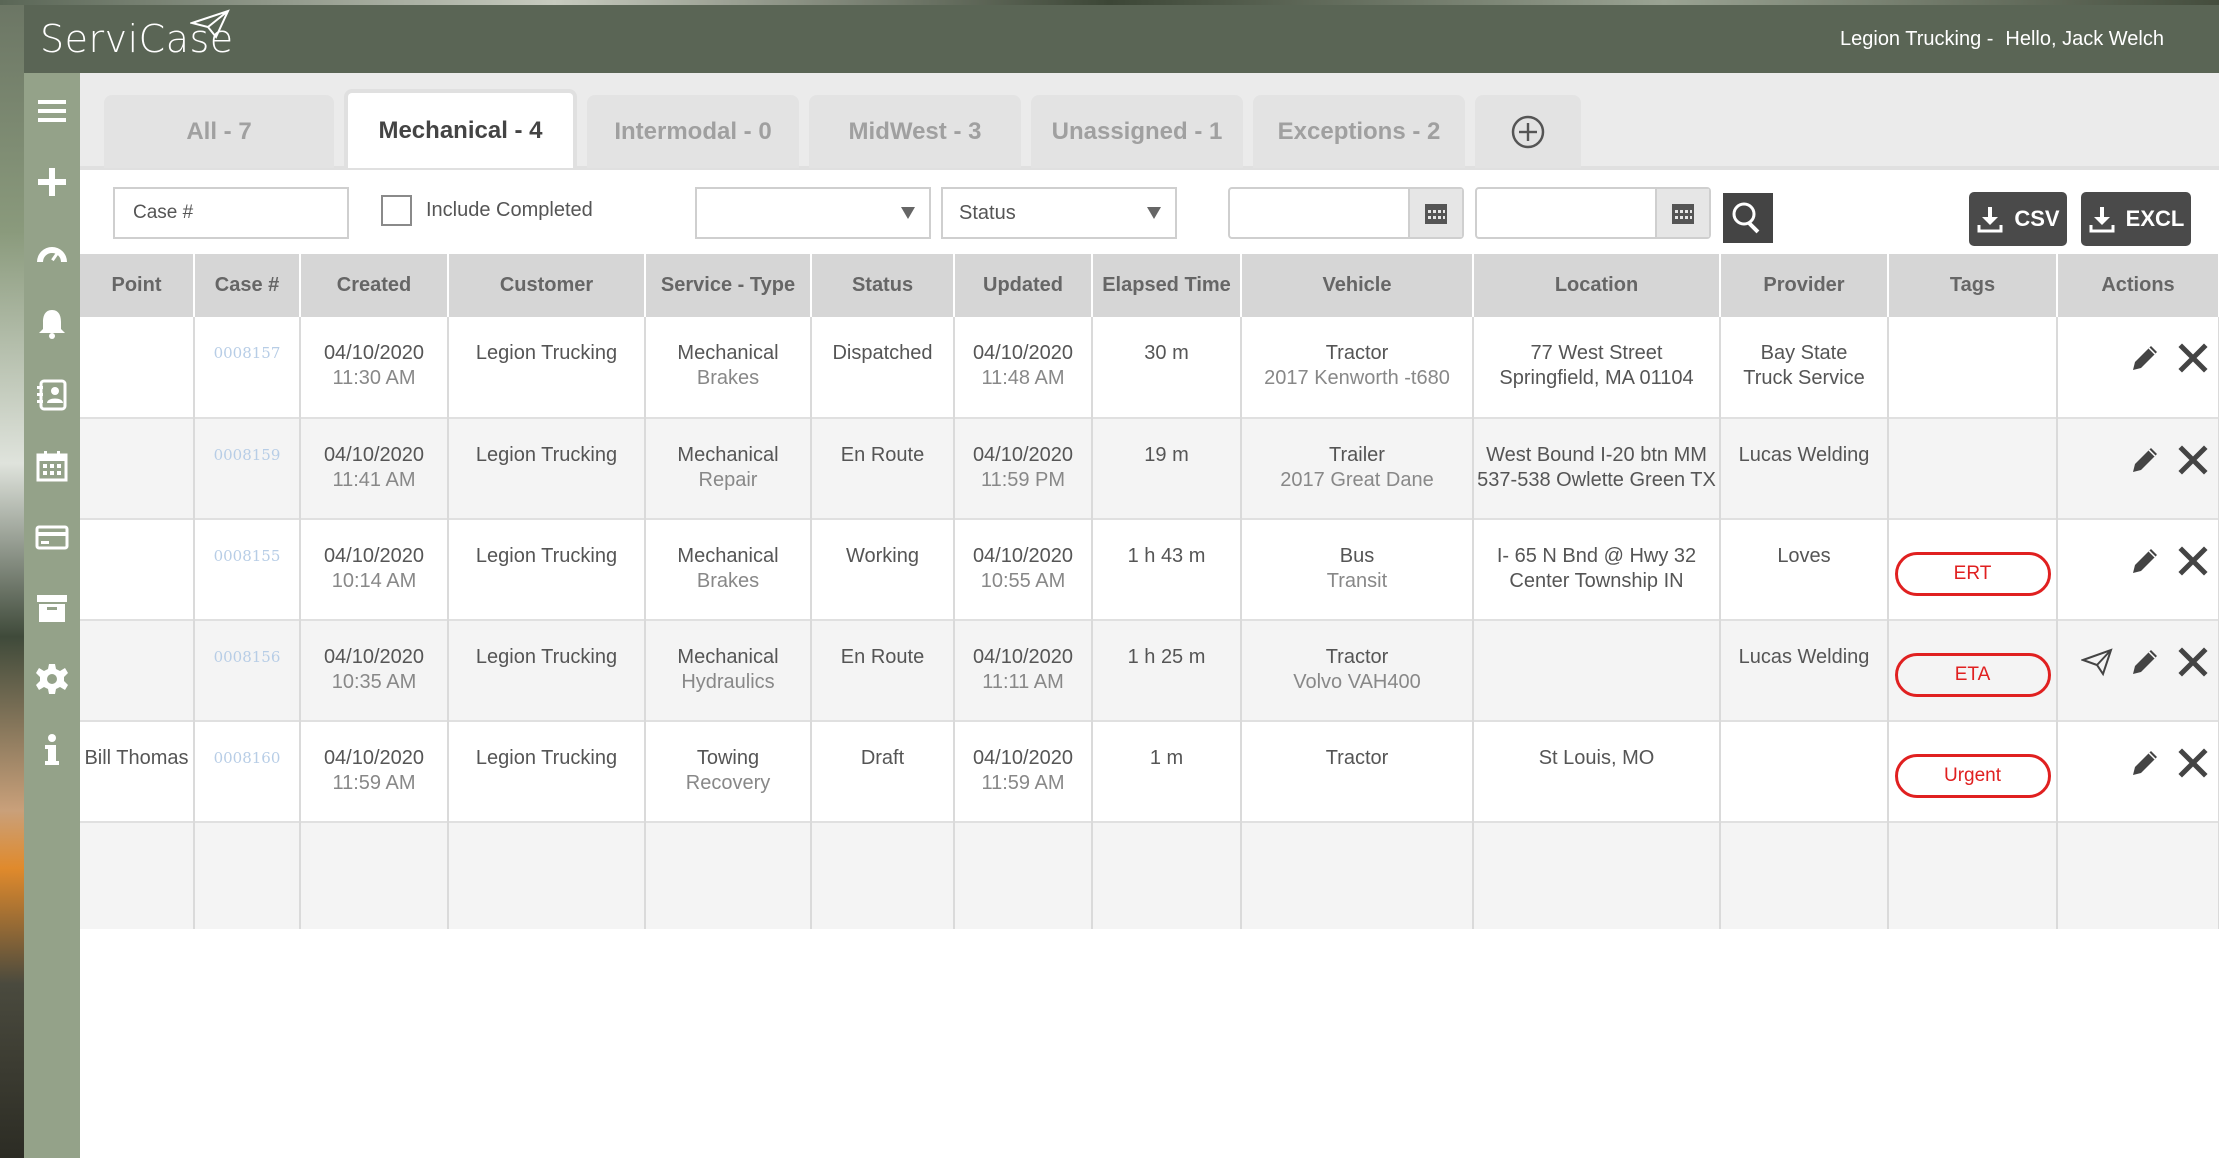 This screenshot has height=1158, width=2219. What do you see at coordinates (52, 395) in the screenshot?
I see `contacts-icon` at bounding box center [52, 395].